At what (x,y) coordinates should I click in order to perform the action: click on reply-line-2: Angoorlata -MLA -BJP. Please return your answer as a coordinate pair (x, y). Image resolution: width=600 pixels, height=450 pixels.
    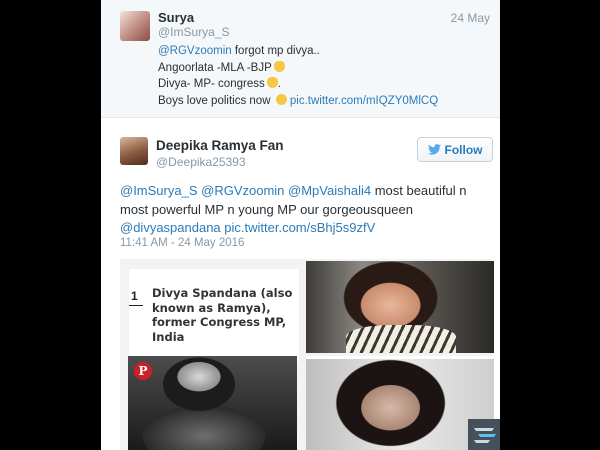
    Looking at the image, I should click on (298, 68).